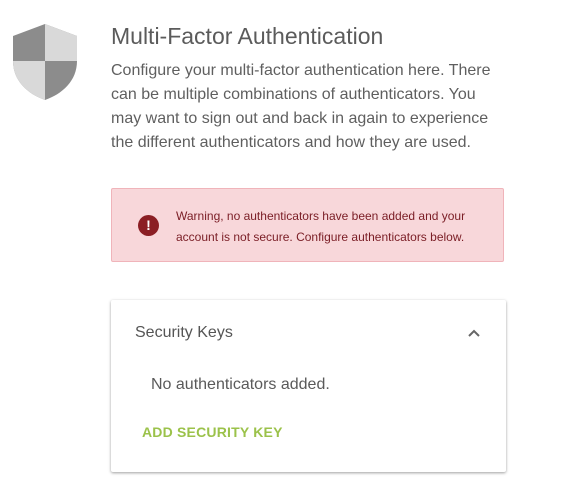 The width and height of the screenshot is (568, 481). What do you see at coordinates (148, 225) in the screenshot?
I see `exclamation-icon: !` at bounding box center [148, 225].